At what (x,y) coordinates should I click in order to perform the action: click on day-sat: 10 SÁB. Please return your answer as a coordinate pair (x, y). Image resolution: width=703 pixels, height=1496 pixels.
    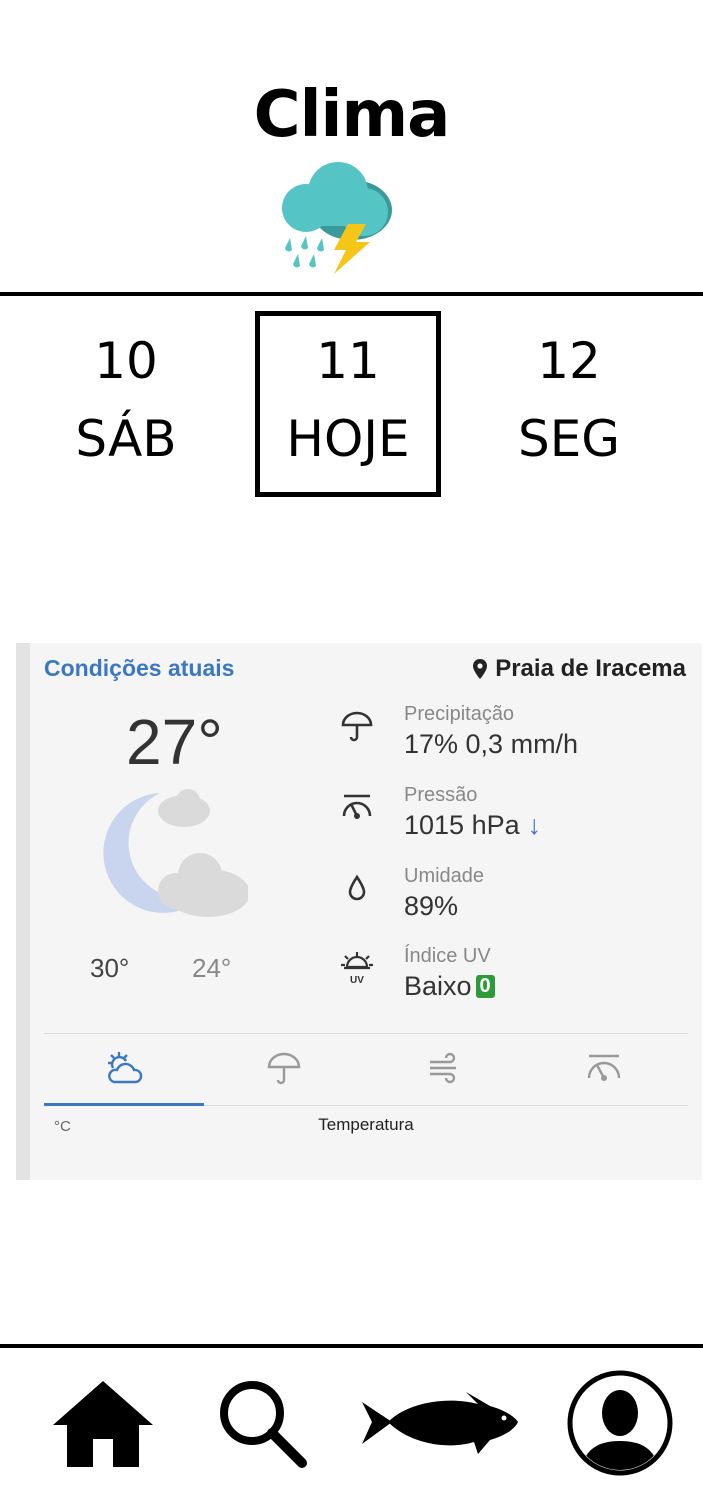
    Looking at the image, I should click on (126, 400).